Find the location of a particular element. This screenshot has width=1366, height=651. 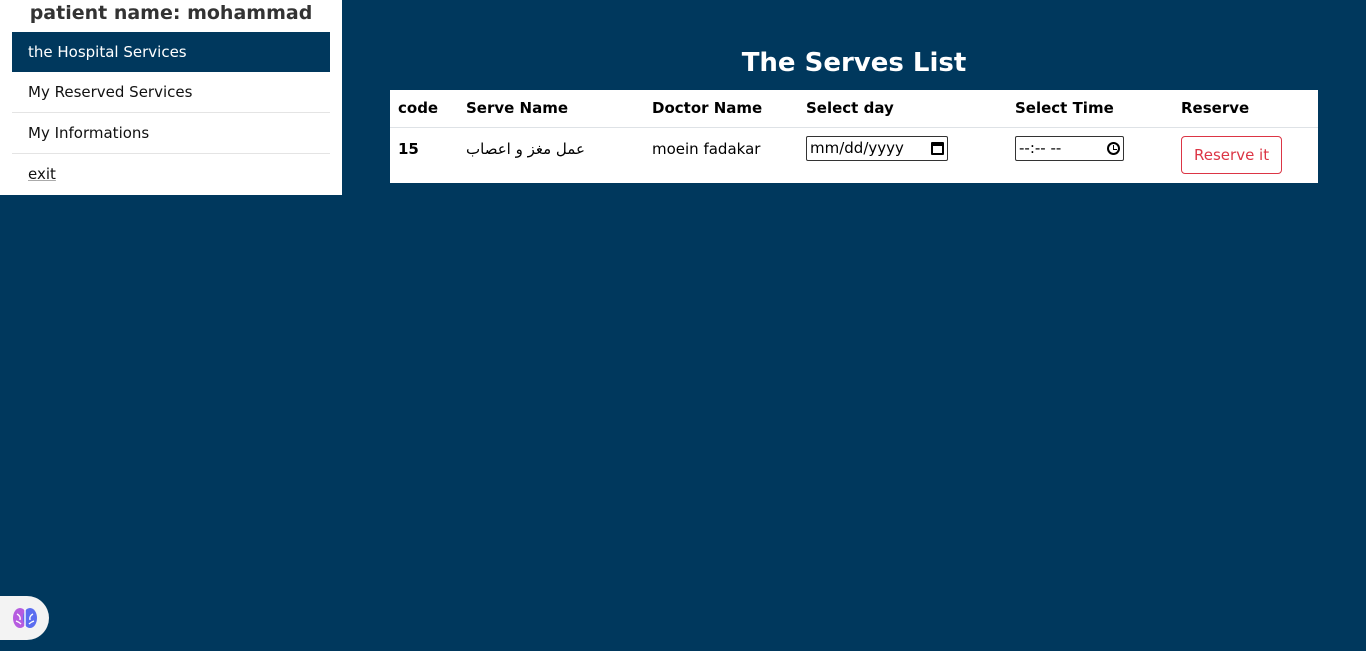

reserve-button: Reserve it is located at coordinates (1232, 154).